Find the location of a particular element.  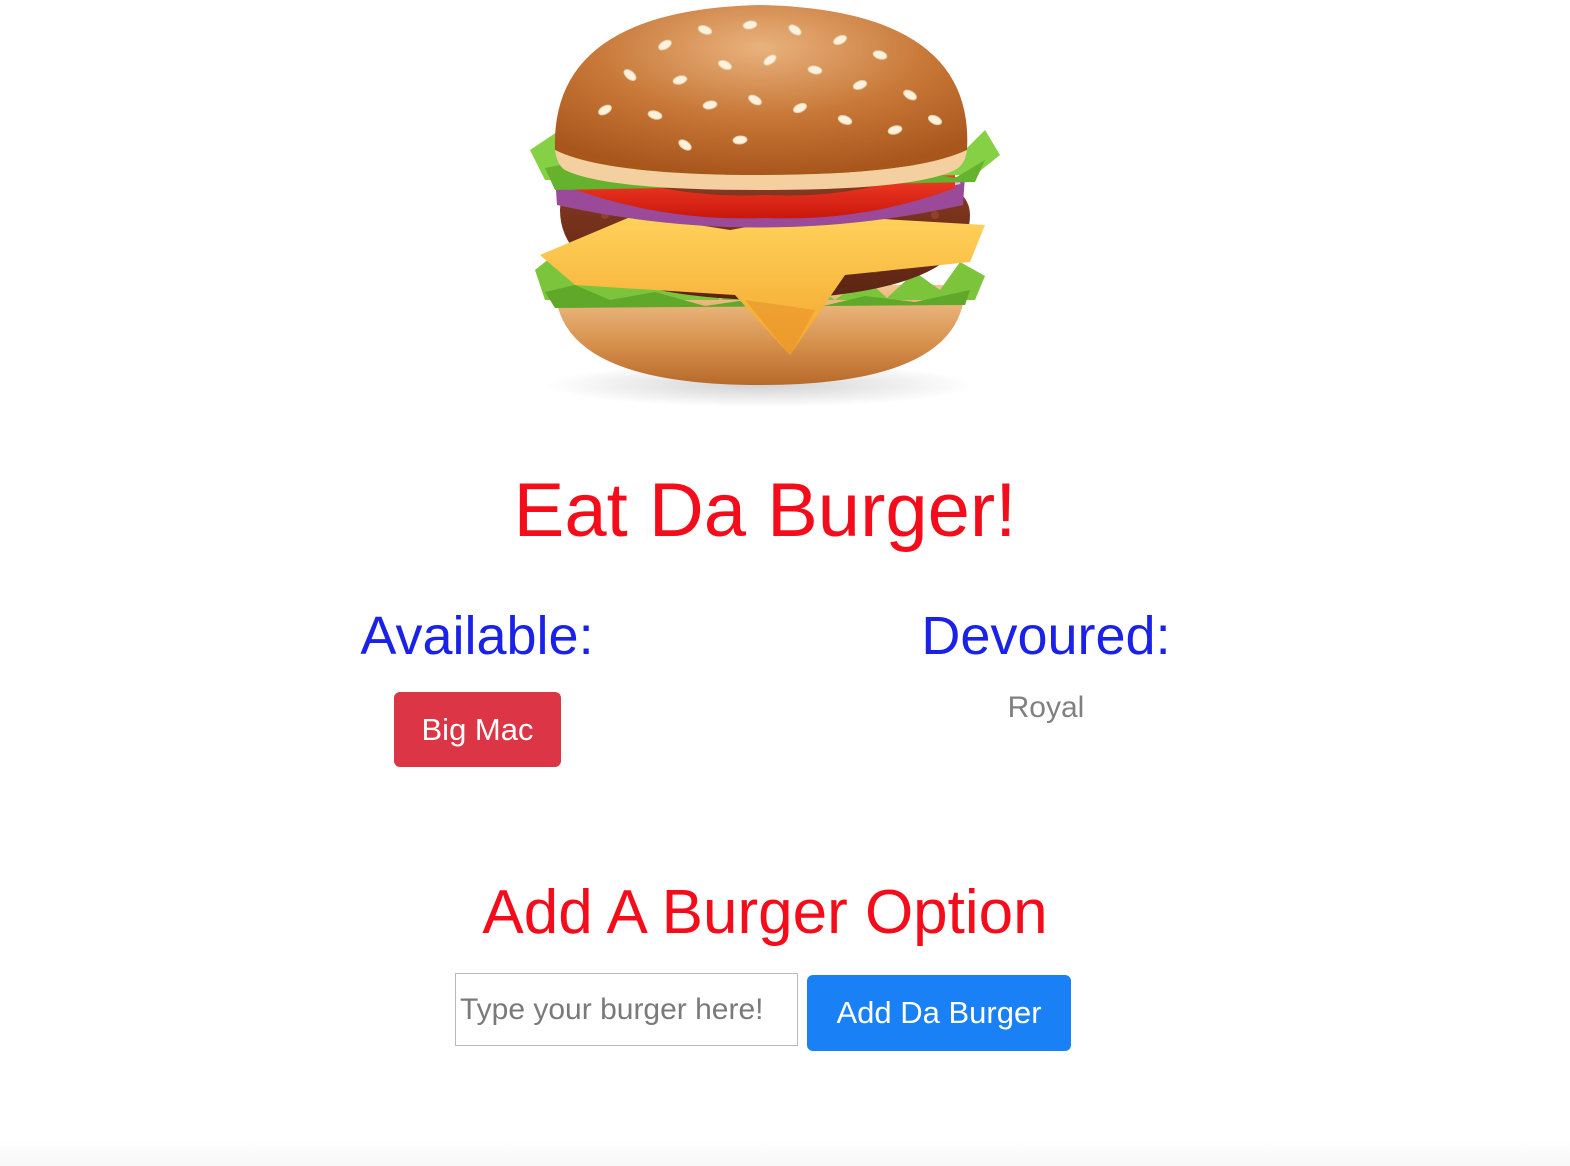

burger-image is located at coordinates (762, 205).